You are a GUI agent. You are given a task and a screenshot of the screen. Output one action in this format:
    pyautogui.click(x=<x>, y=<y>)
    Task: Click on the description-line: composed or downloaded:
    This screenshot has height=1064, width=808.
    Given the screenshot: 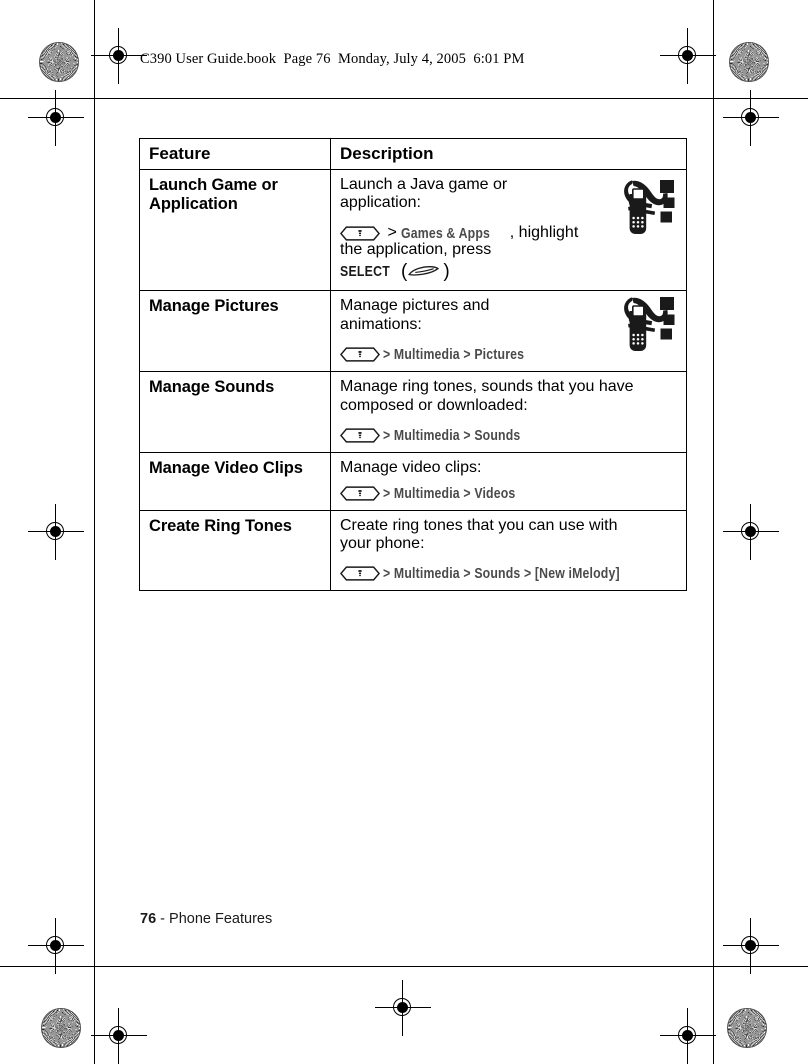 What is the action you would take?
    pyautogui.click(x=434, y=405)
    